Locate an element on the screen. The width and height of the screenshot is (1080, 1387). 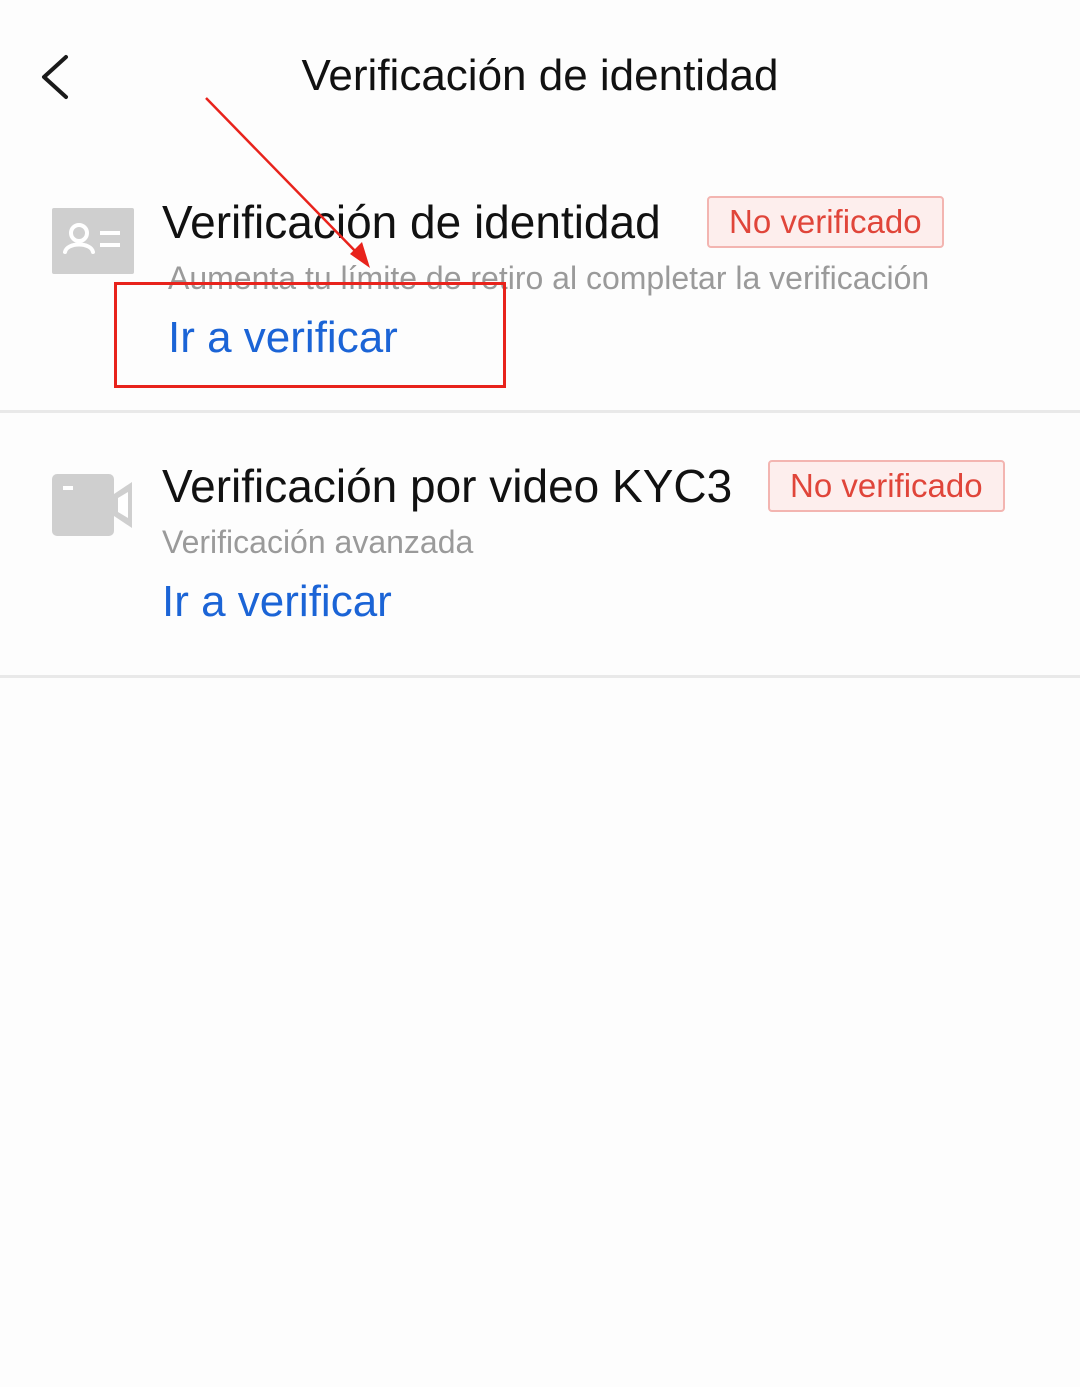
header-bar: Verificación de identidad is located at coordinates (540, 75).